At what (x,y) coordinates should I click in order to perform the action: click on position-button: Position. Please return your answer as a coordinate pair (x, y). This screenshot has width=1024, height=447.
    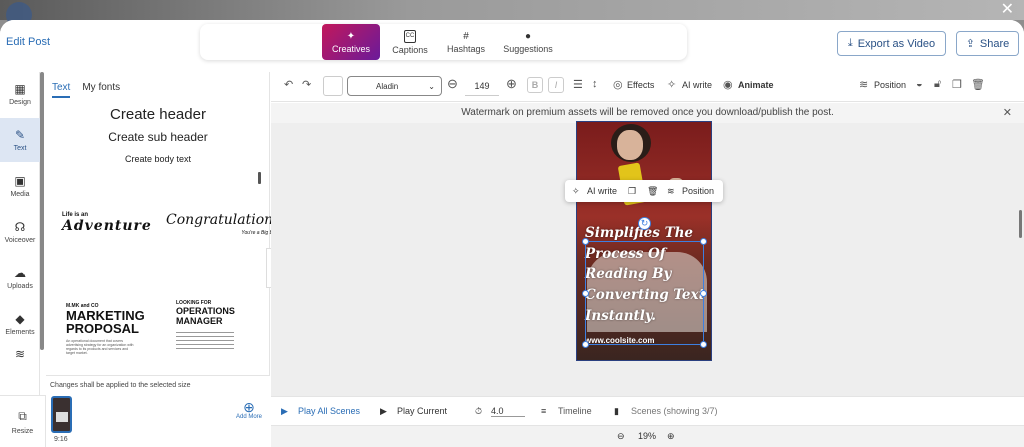
    Looking at the image, I should click on (890, 85).